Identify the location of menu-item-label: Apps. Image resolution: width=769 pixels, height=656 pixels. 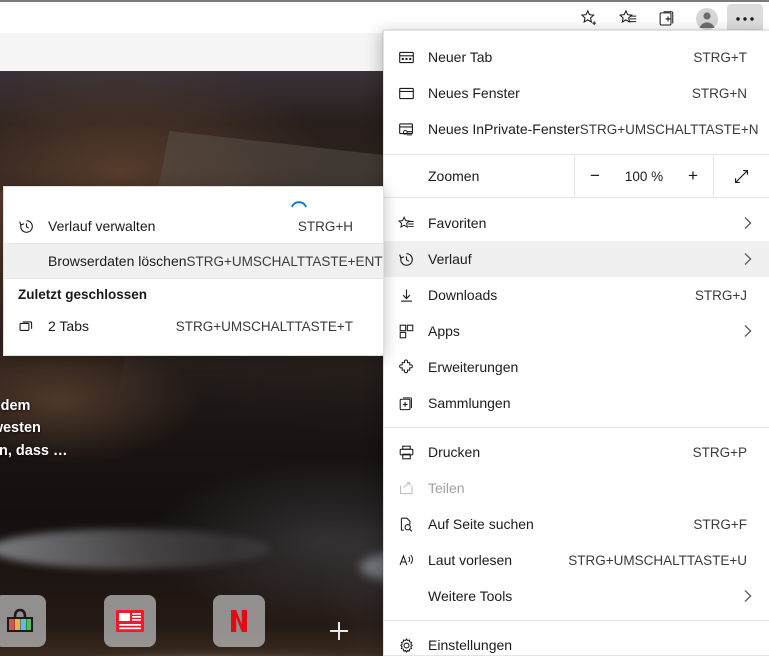
(444, 331).